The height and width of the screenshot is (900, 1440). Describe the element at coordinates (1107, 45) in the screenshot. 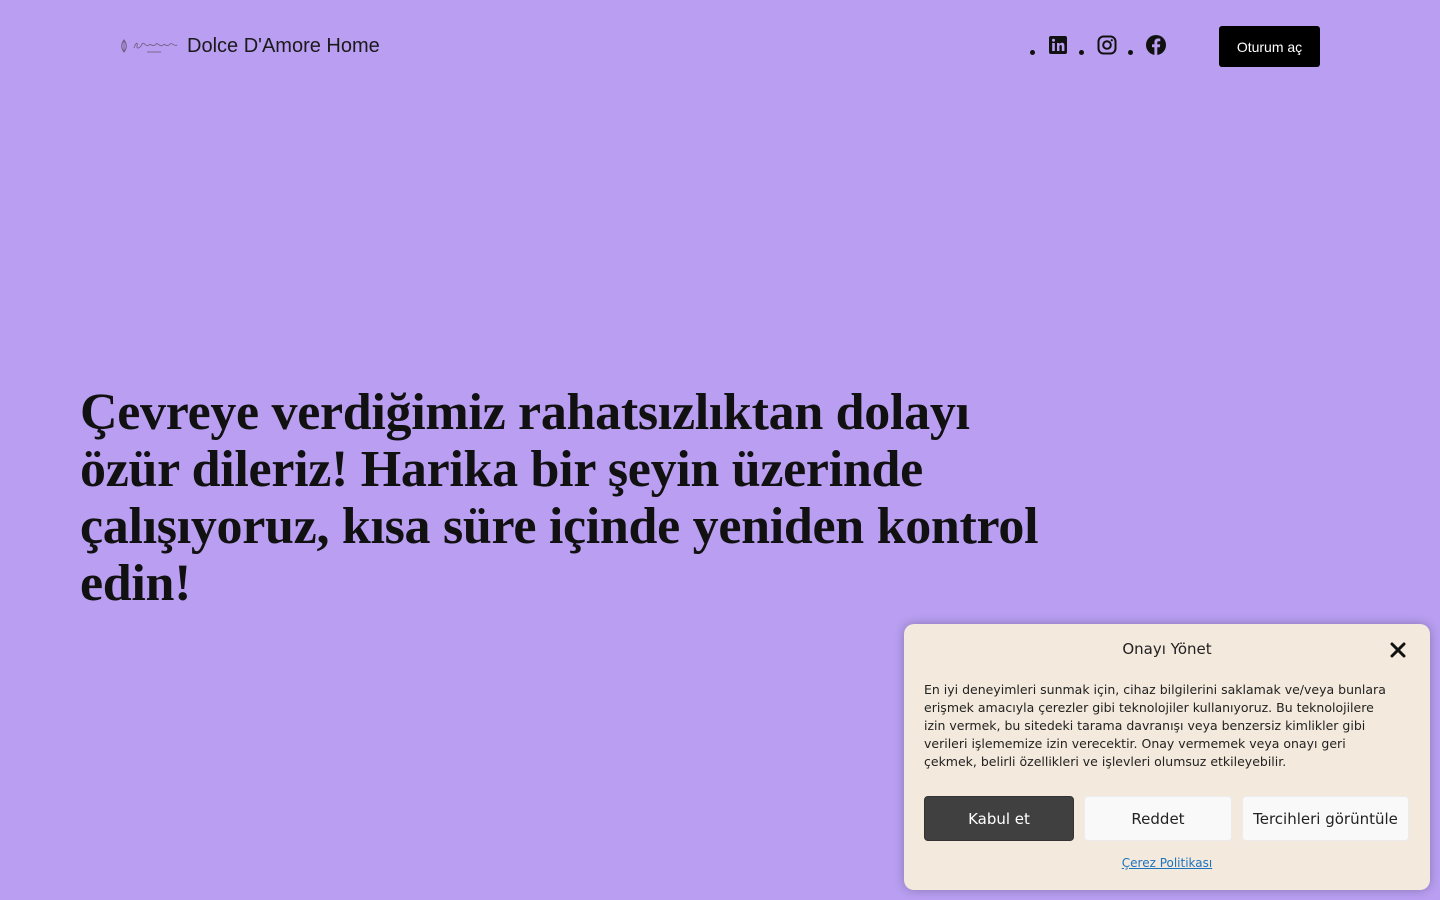

I see `instagram-icon` at that location.